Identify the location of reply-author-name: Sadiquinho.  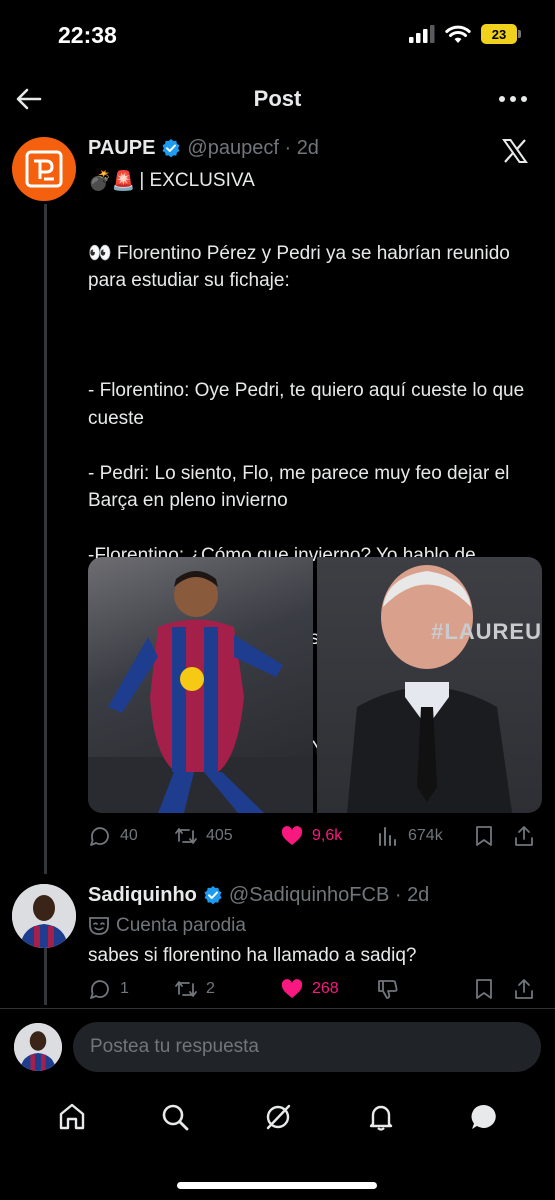
(142, 895).